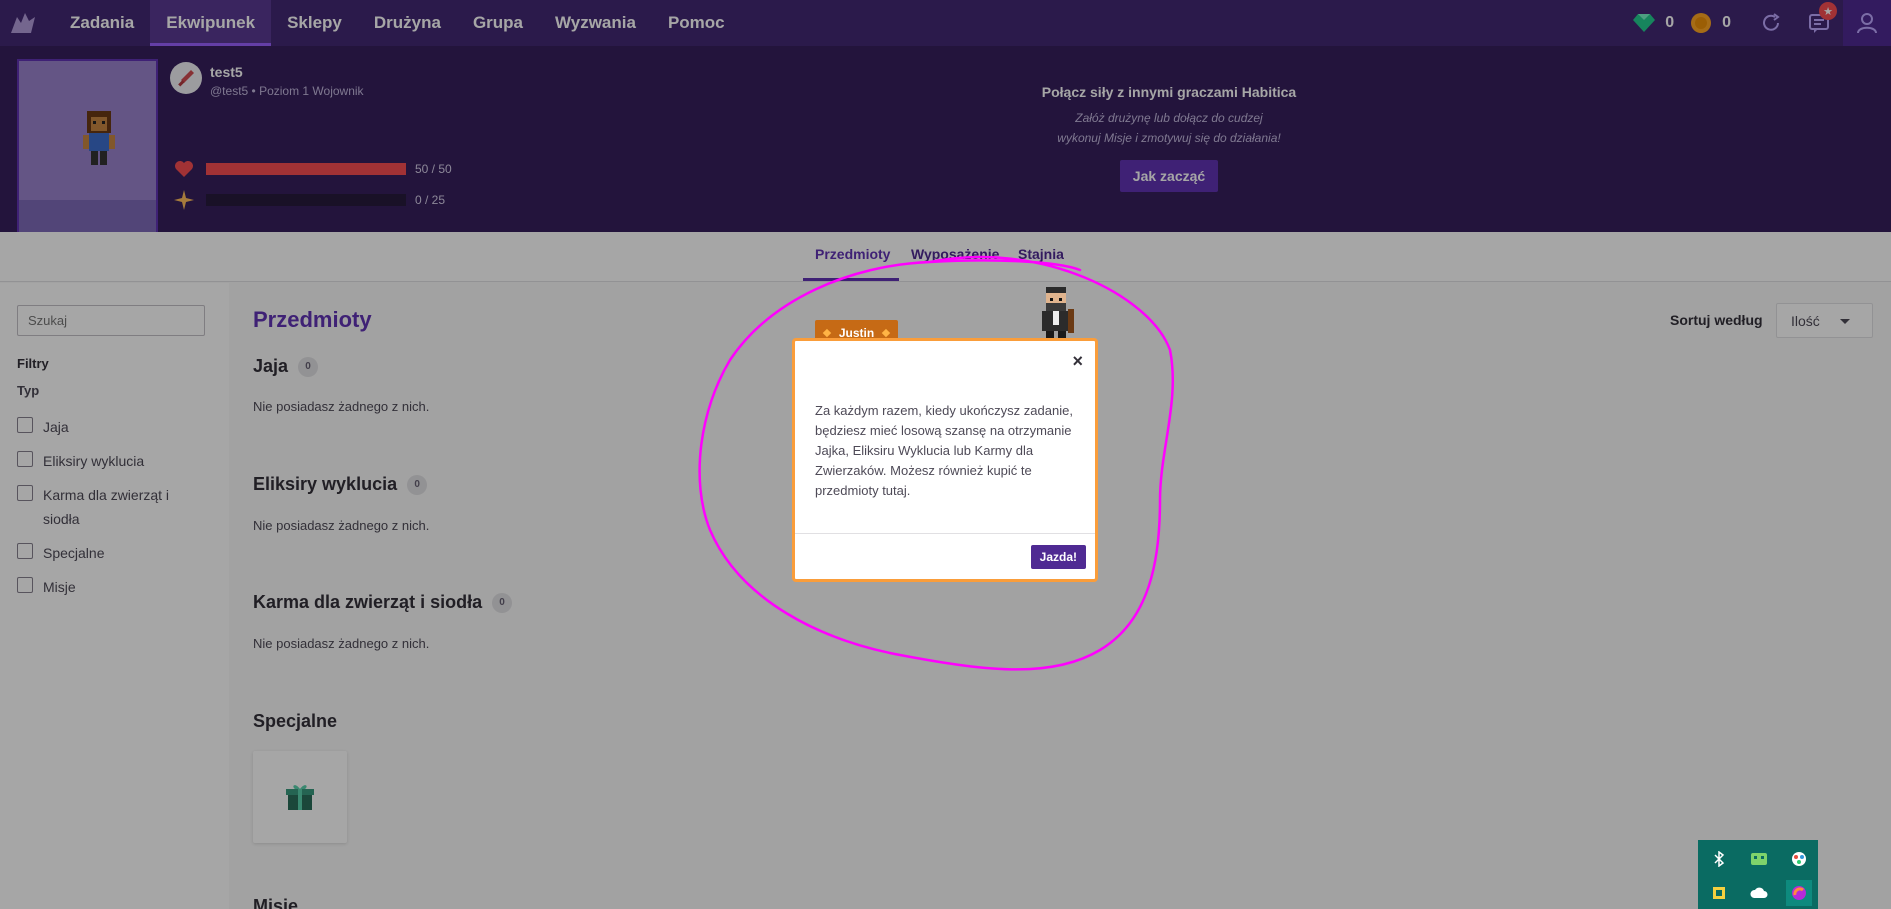 The width and height of the screenshot is (1891, 909). What do you see at coordinates (1719, 859) in the screenshot?
I see `bluetooth-icon` at bounding box center [1719, 859].